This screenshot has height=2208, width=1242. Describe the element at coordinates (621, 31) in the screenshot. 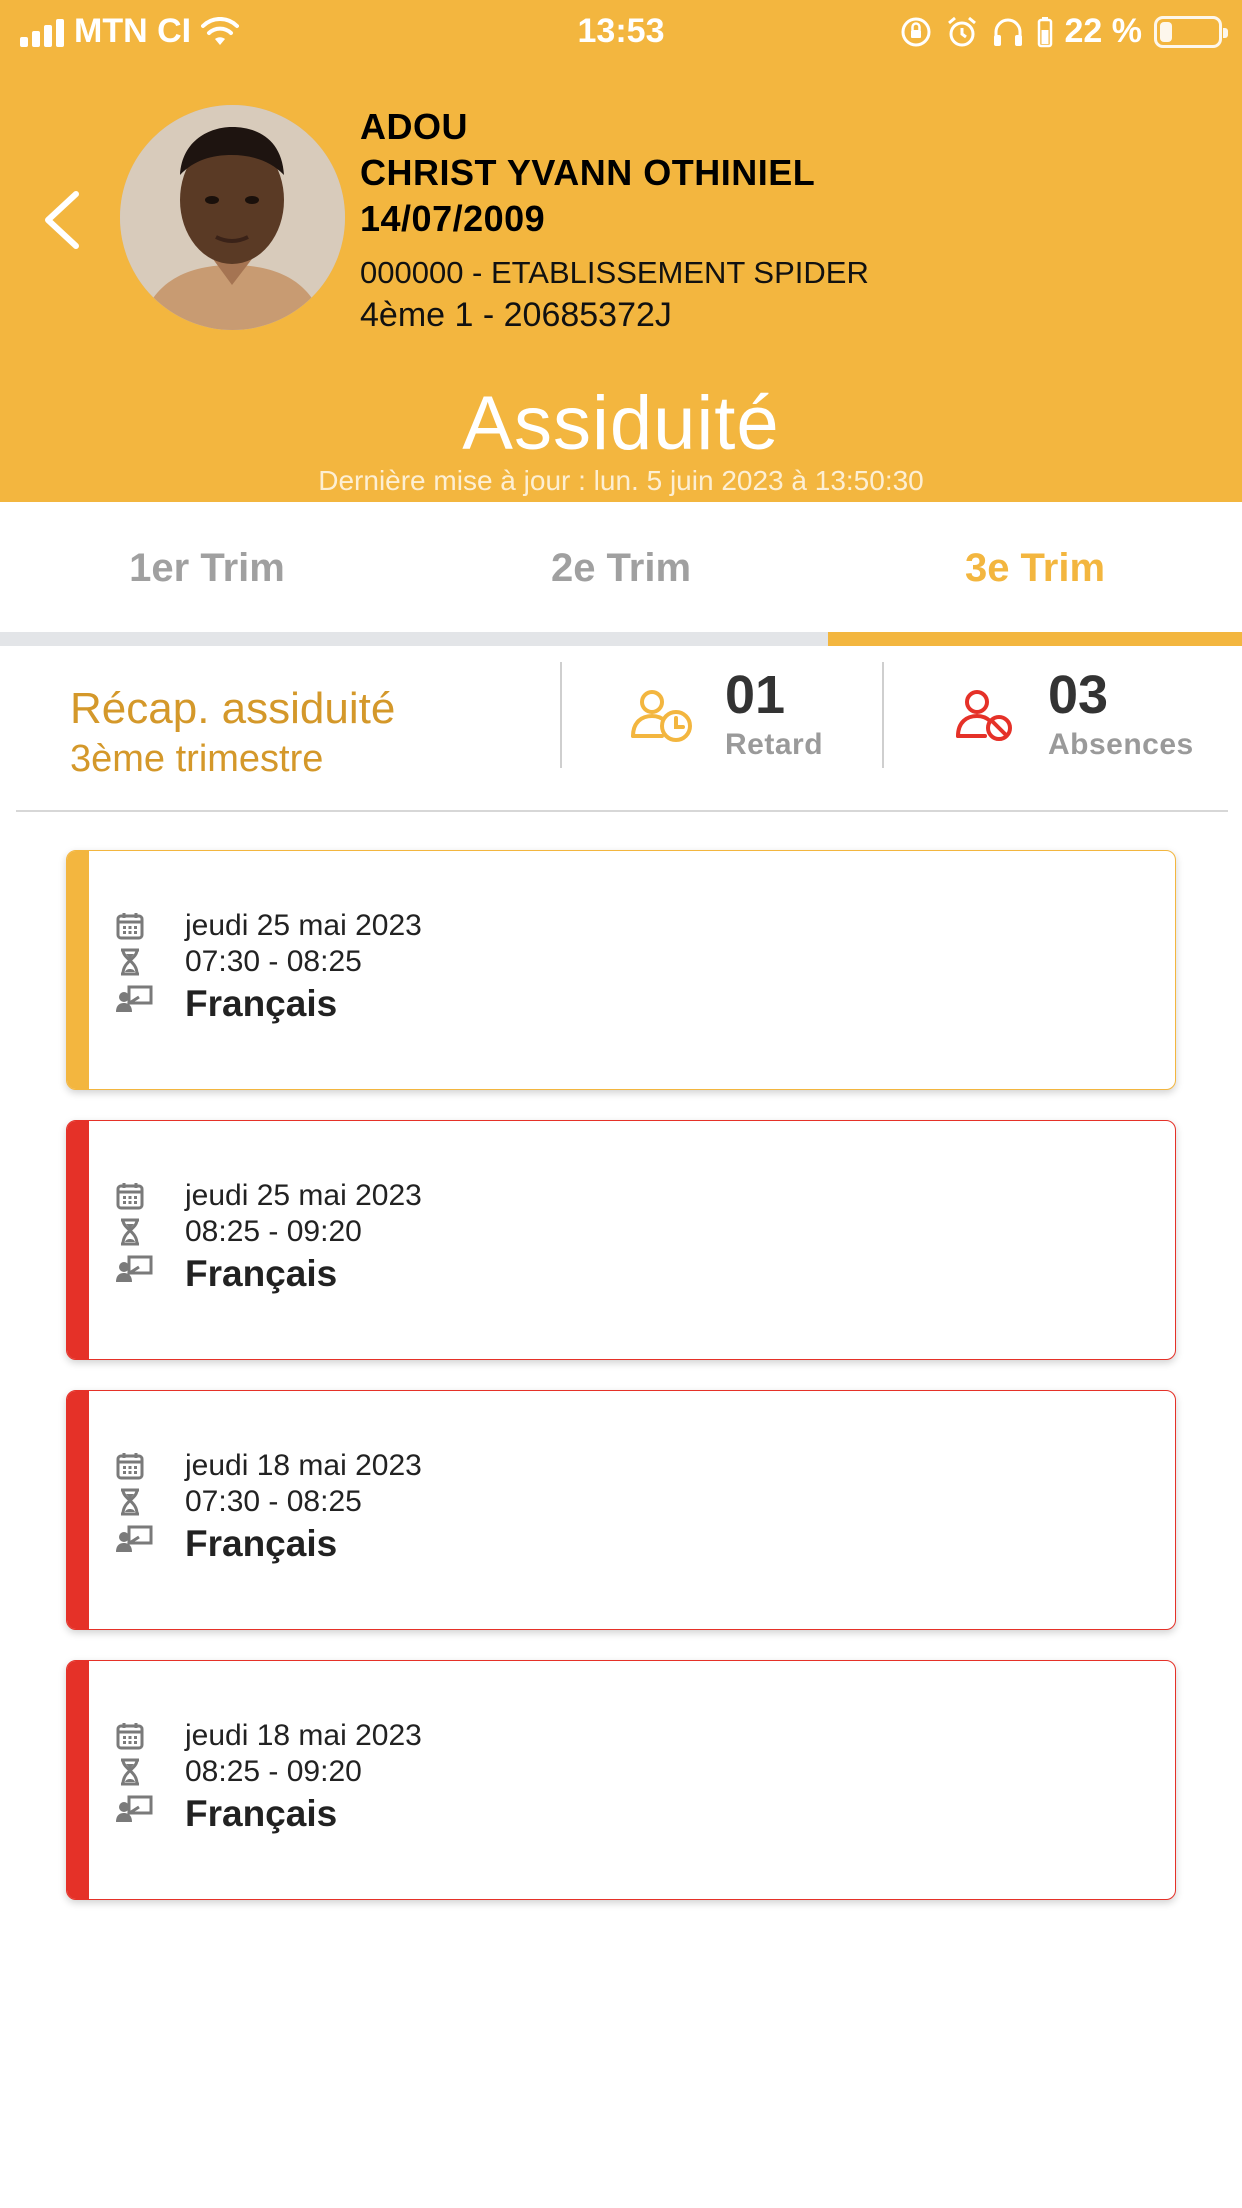

I see `status-bar: MTN CI 13:53 22 %` at that location.